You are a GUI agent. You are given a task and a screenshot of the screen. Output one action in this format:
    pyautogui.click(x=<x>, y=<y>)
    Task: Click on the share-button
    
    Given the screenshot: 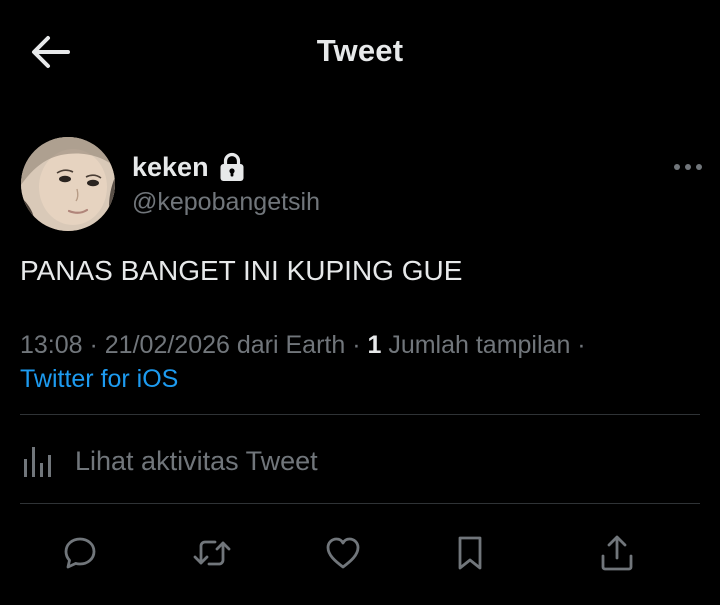 What is the action you would take?
    pyautogui.click(x=617, y=553)
    